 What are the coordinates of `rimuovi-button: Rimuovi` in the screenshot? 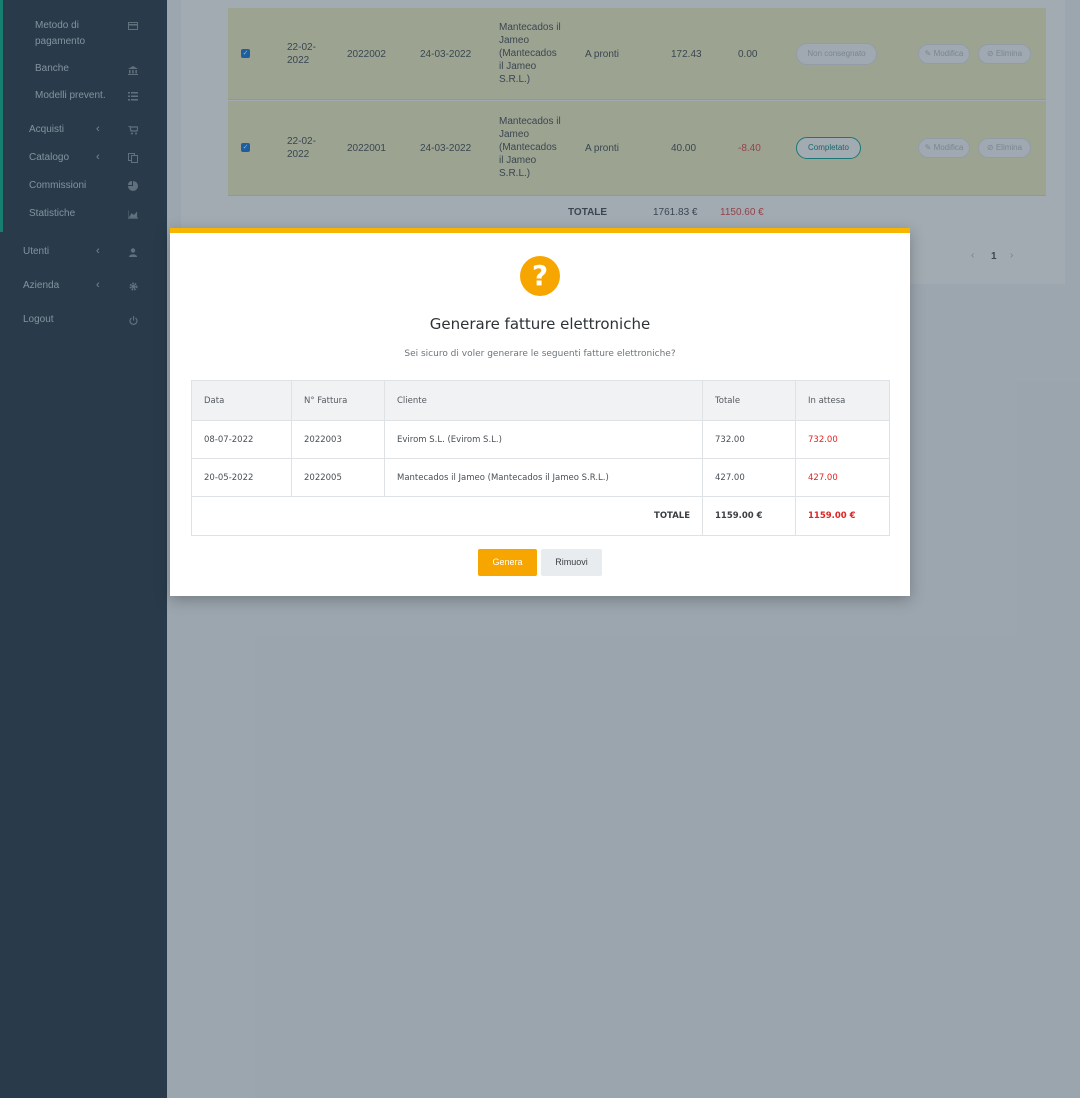 It's located at (571, 562).